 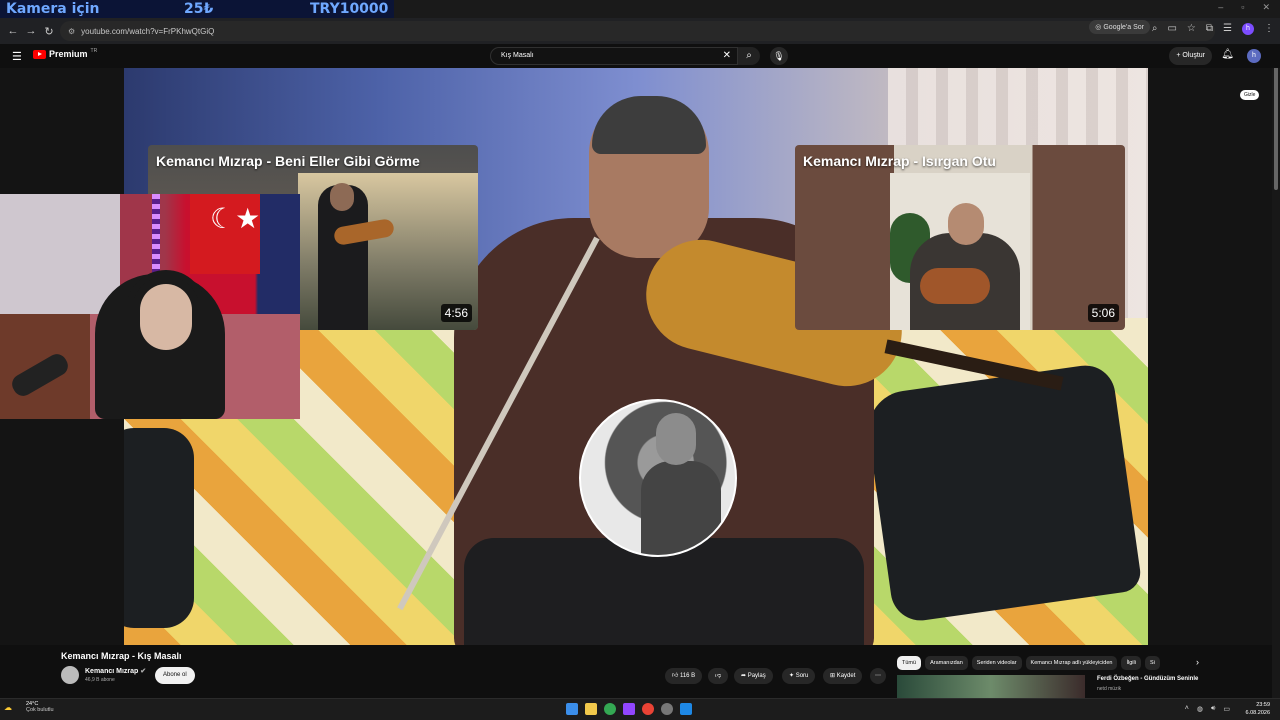 I want to click on stream-overlay-bar: Kamera için 25₺ TRY10000 – ▫ ✕, so click(x=640, y=9).